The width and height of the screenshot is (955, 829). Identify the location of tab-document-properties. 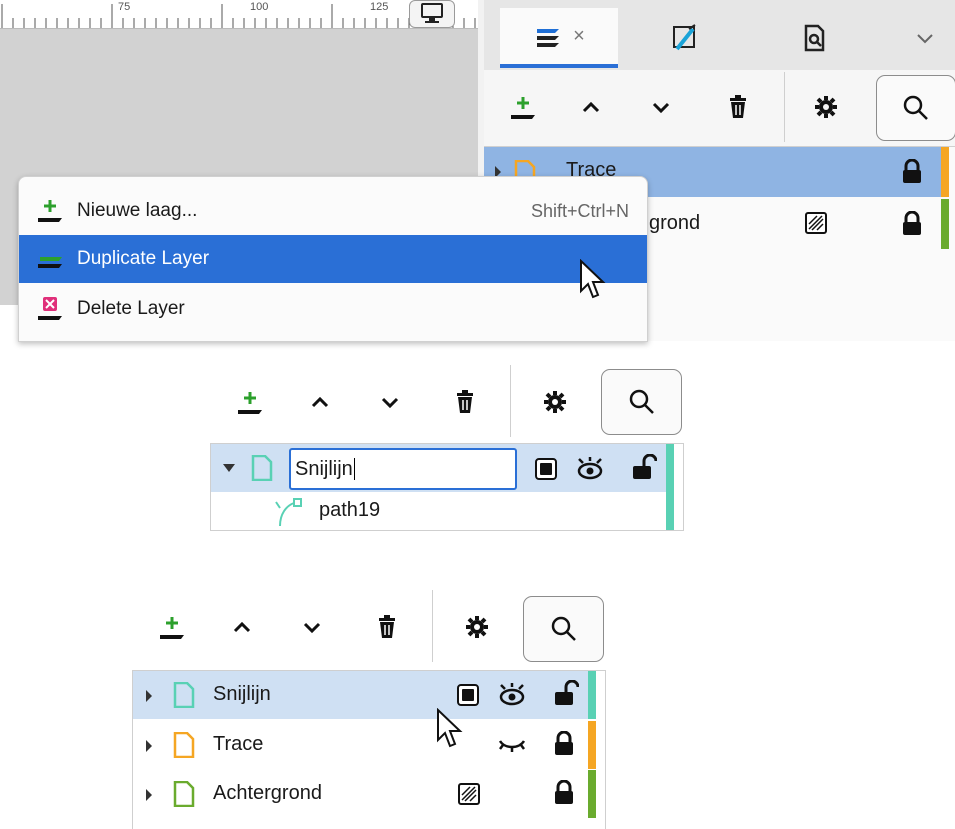
(814, 38).